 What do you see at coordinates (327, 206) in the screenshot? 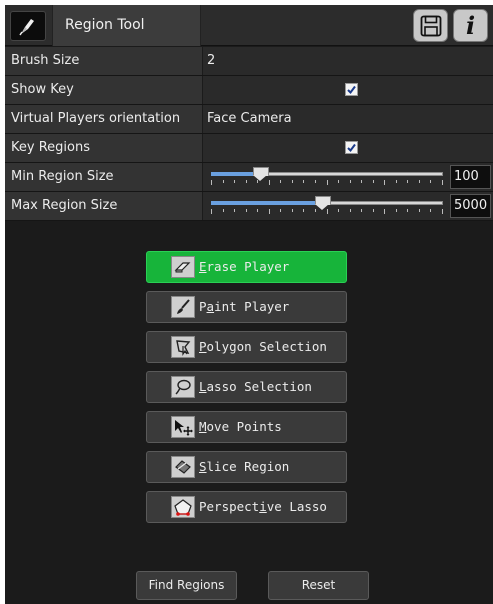
I see `max-region-size-slider` at bounding box center [327, 206].